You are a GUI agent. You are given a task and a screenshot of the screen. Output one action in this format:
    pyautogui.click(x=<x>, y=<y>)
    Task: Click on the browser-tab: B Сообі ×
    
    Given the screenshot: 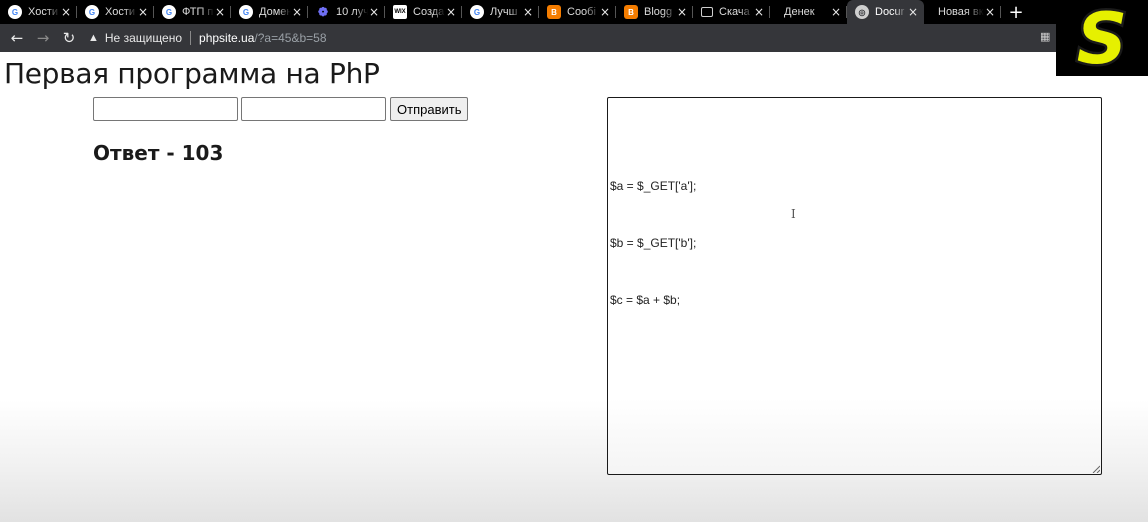 What is the action you would take?
    pyautogui.click(x=577, y=12)
    